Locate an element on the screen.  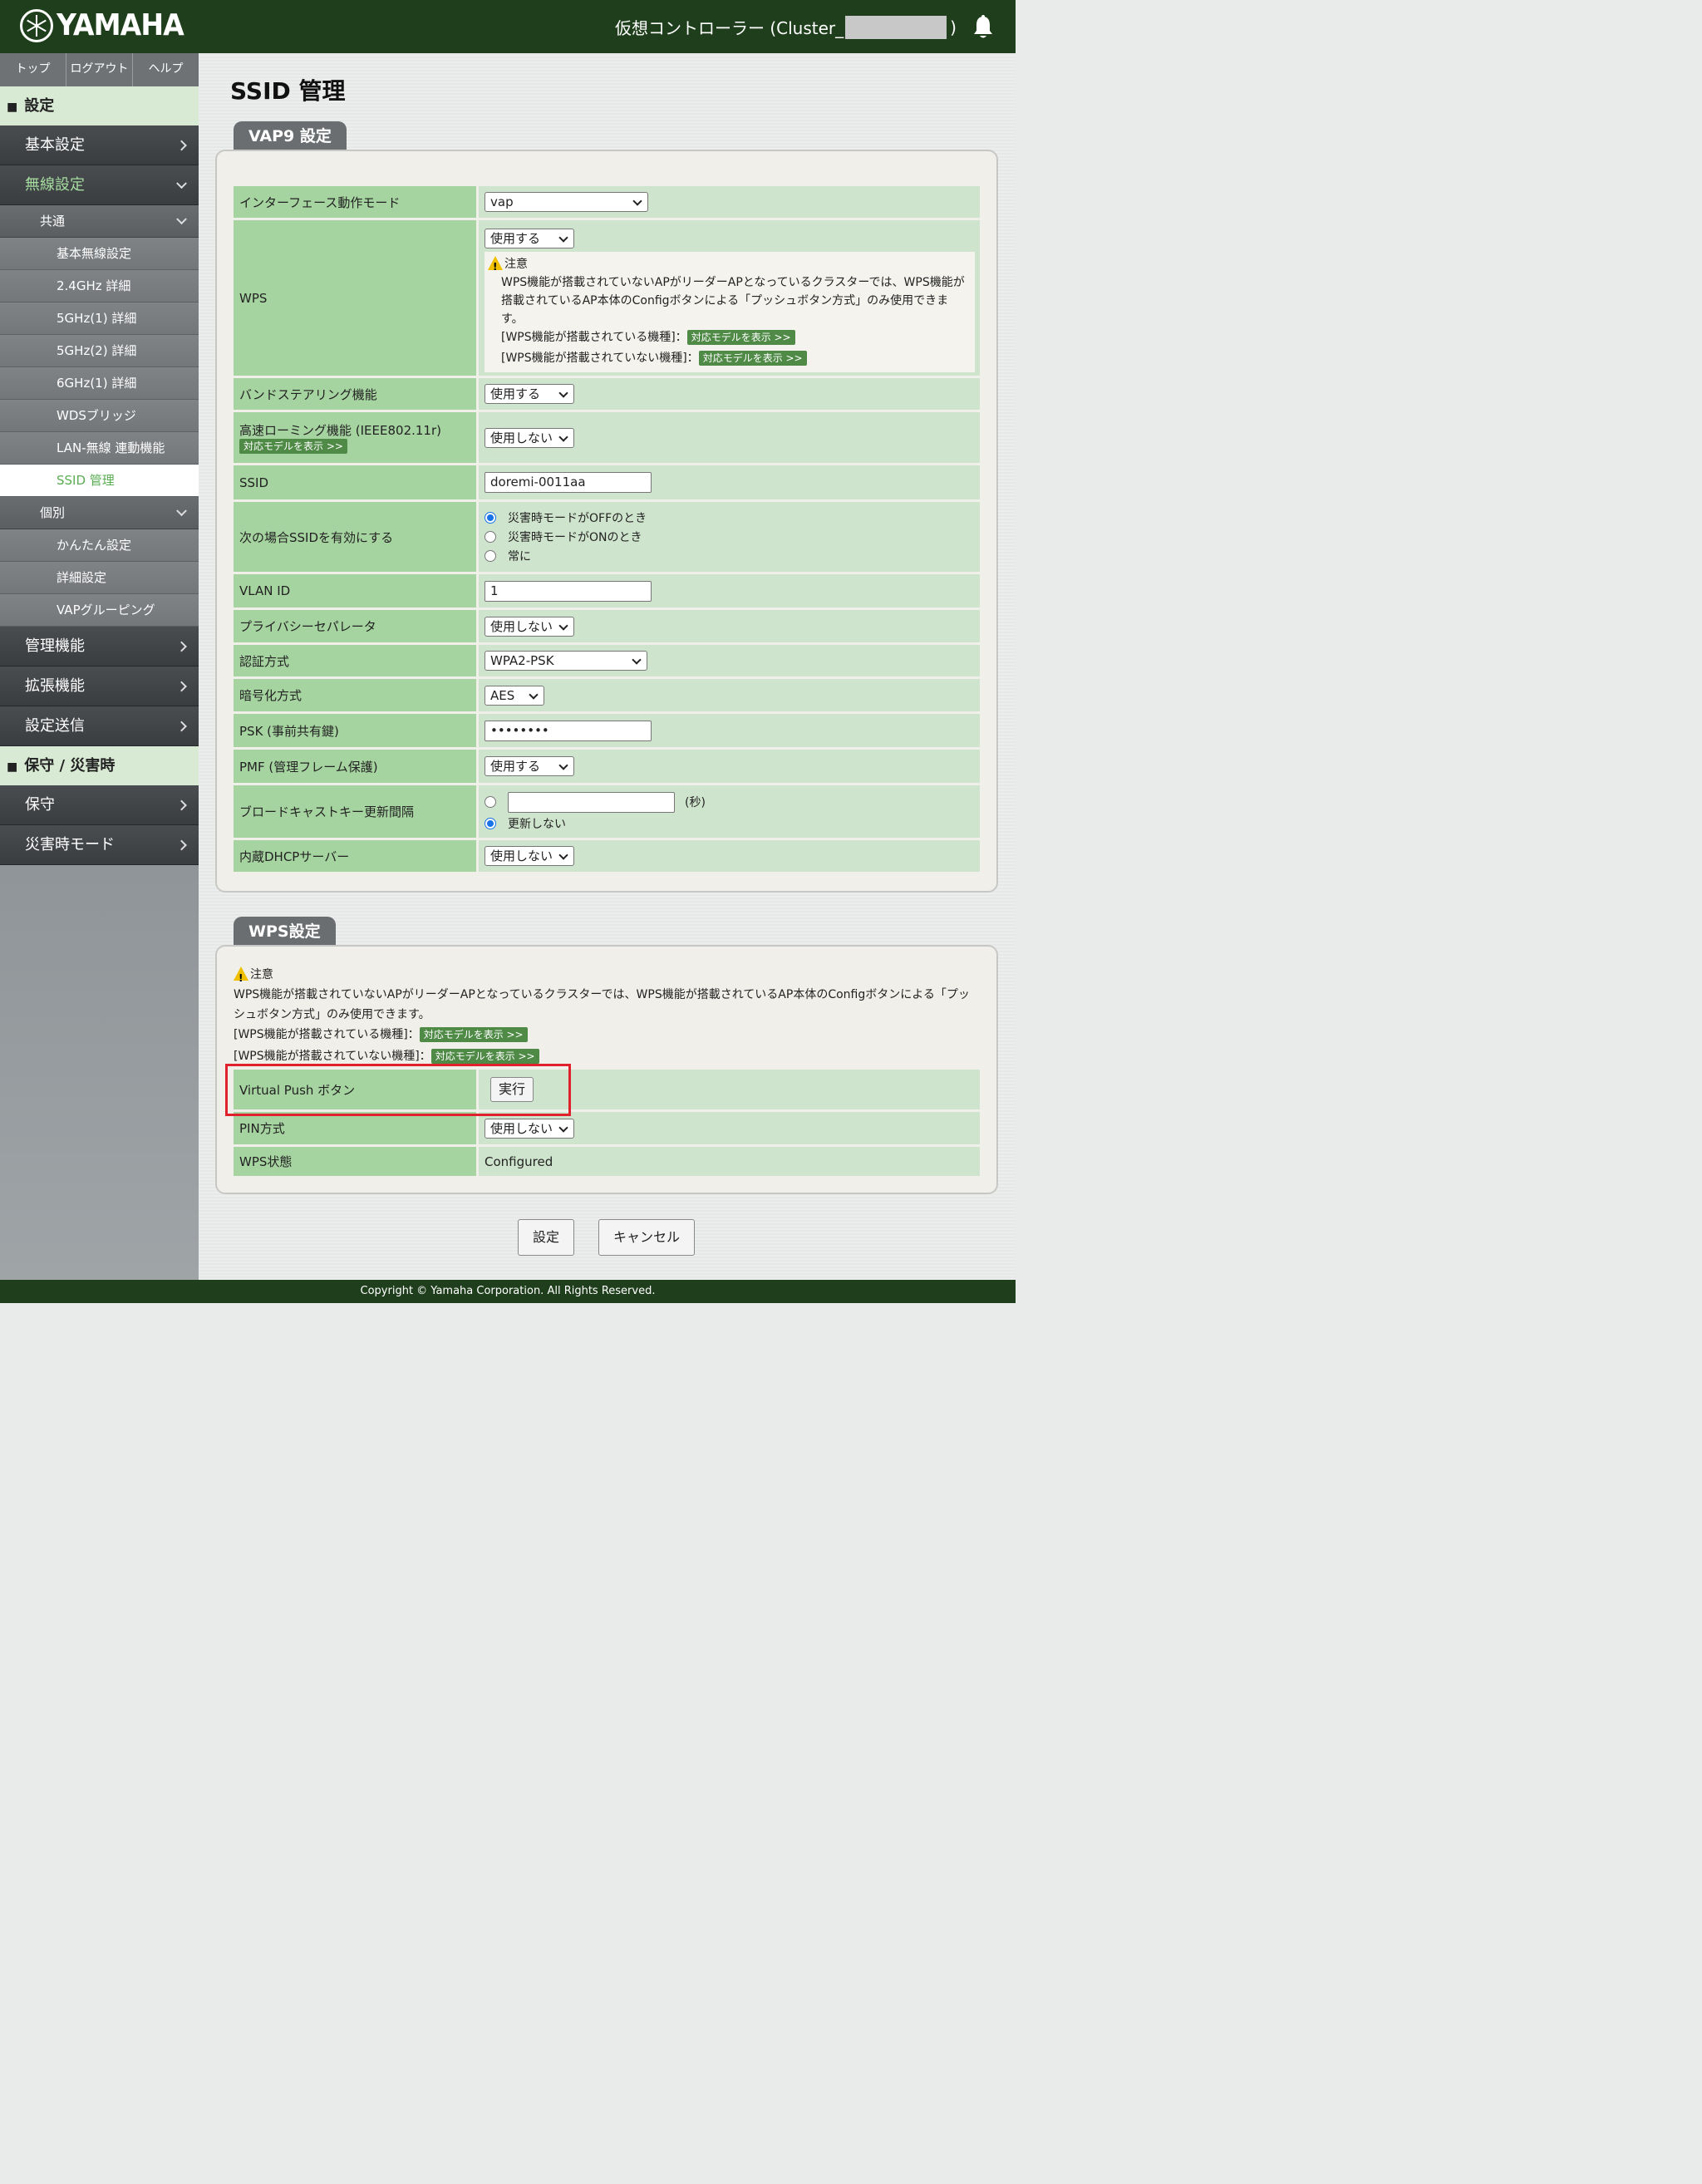
encryption-label: 暗号化方式 is located at coordinates (356, 696).